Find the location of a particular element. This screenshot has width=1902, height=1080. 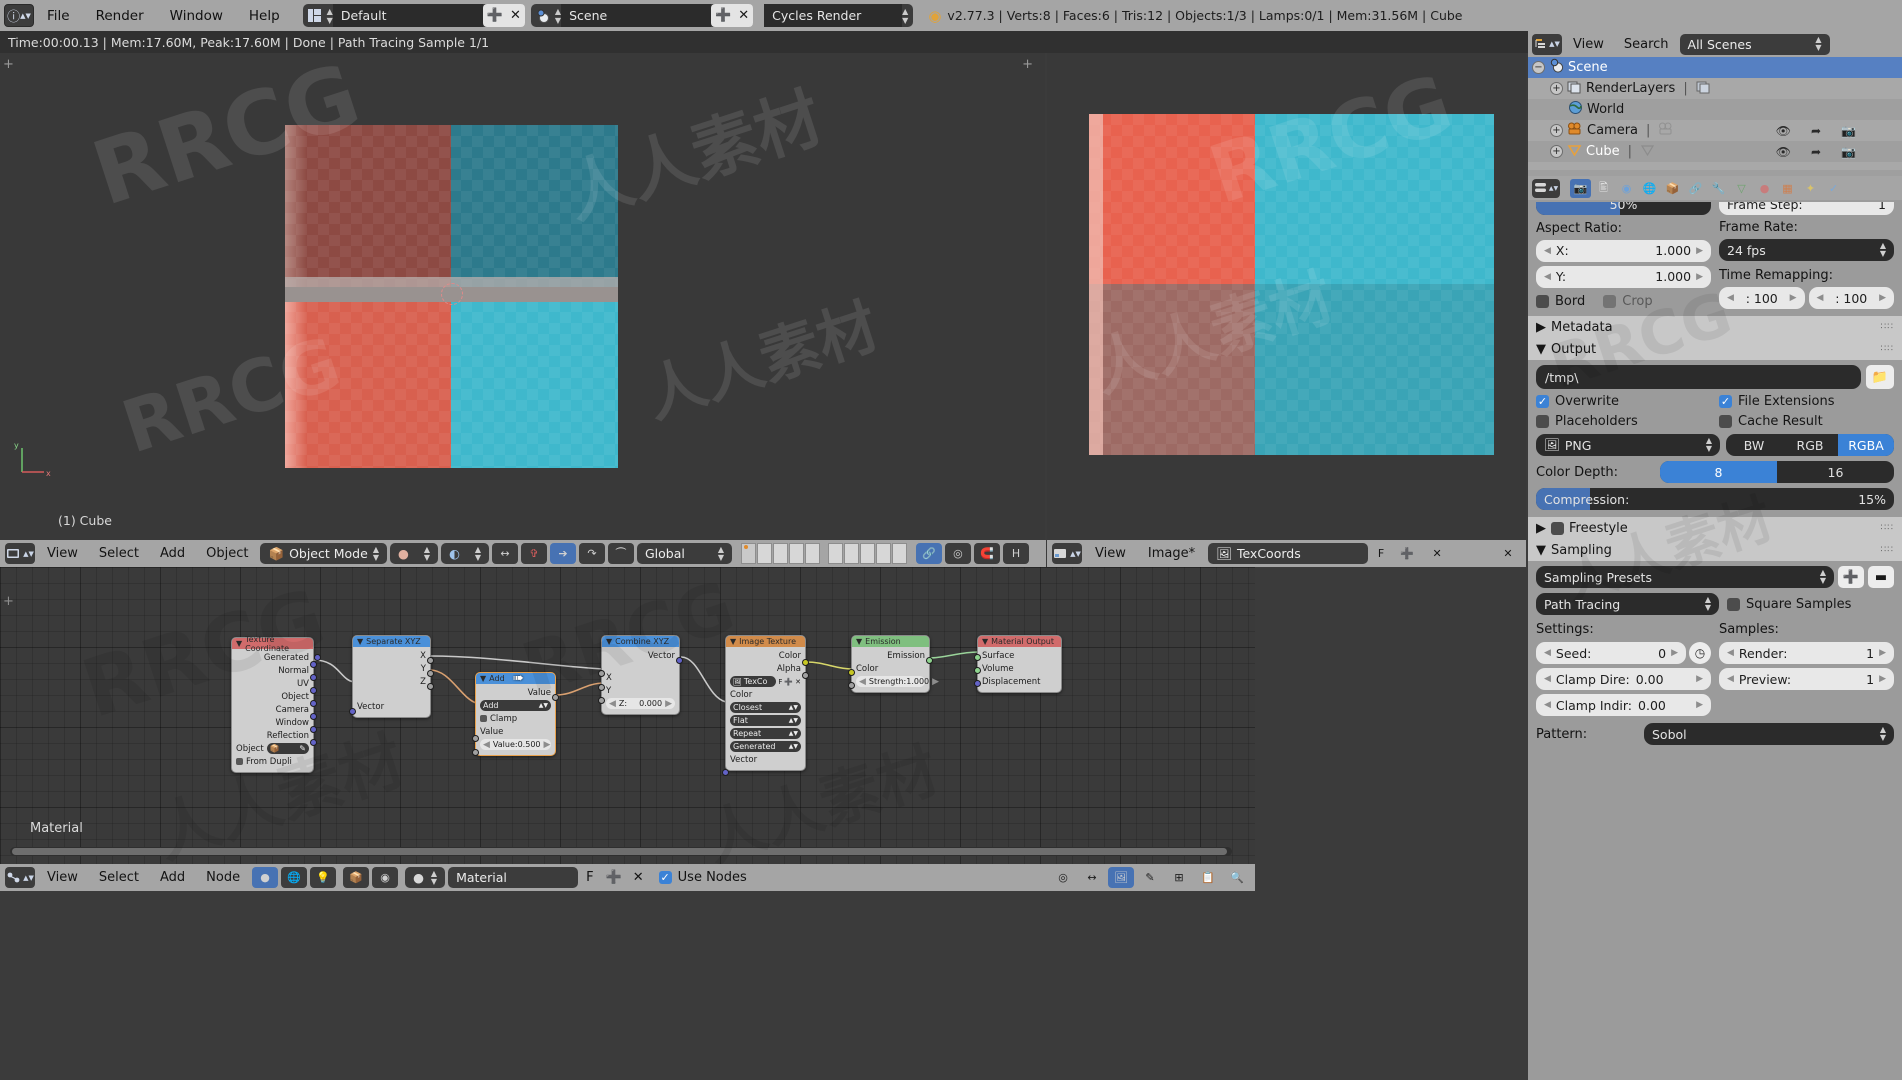

manipulator-rotate-icon: ↷ is located at coordinates (591, 553).